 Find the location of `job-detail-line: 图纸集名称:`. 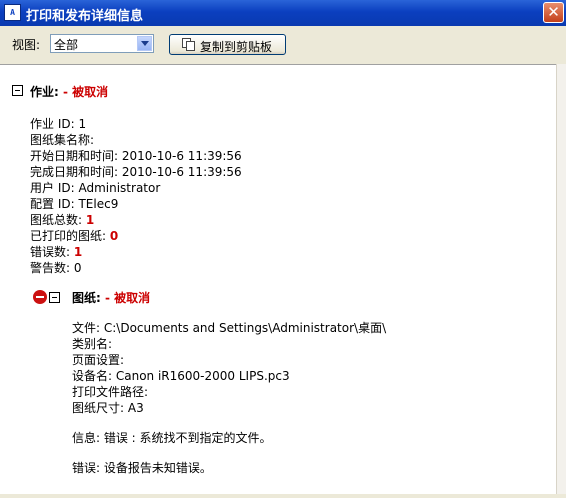

job-detail-line: 图纸集名称: is located at coordinates (62, 139).